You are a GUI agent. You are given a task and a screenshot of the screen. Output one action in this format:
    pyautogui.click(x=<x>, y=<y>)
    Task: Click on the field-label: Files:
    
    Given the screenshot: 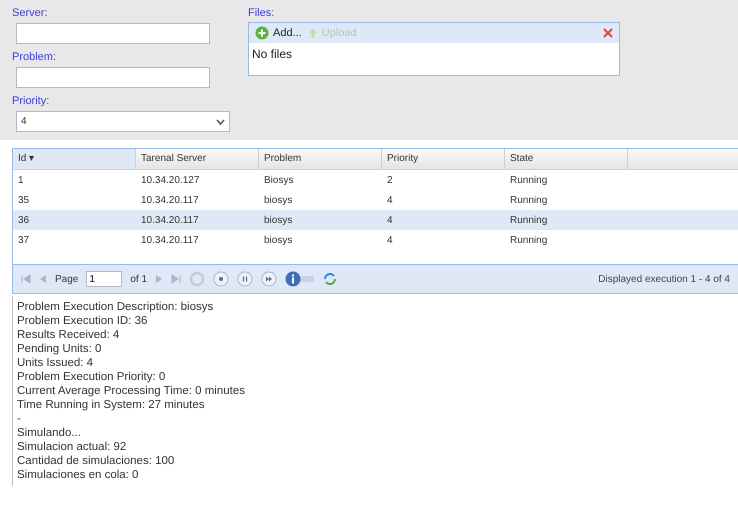 What is the action you would take?
    pyautogui.click(x=262, y=13)
    